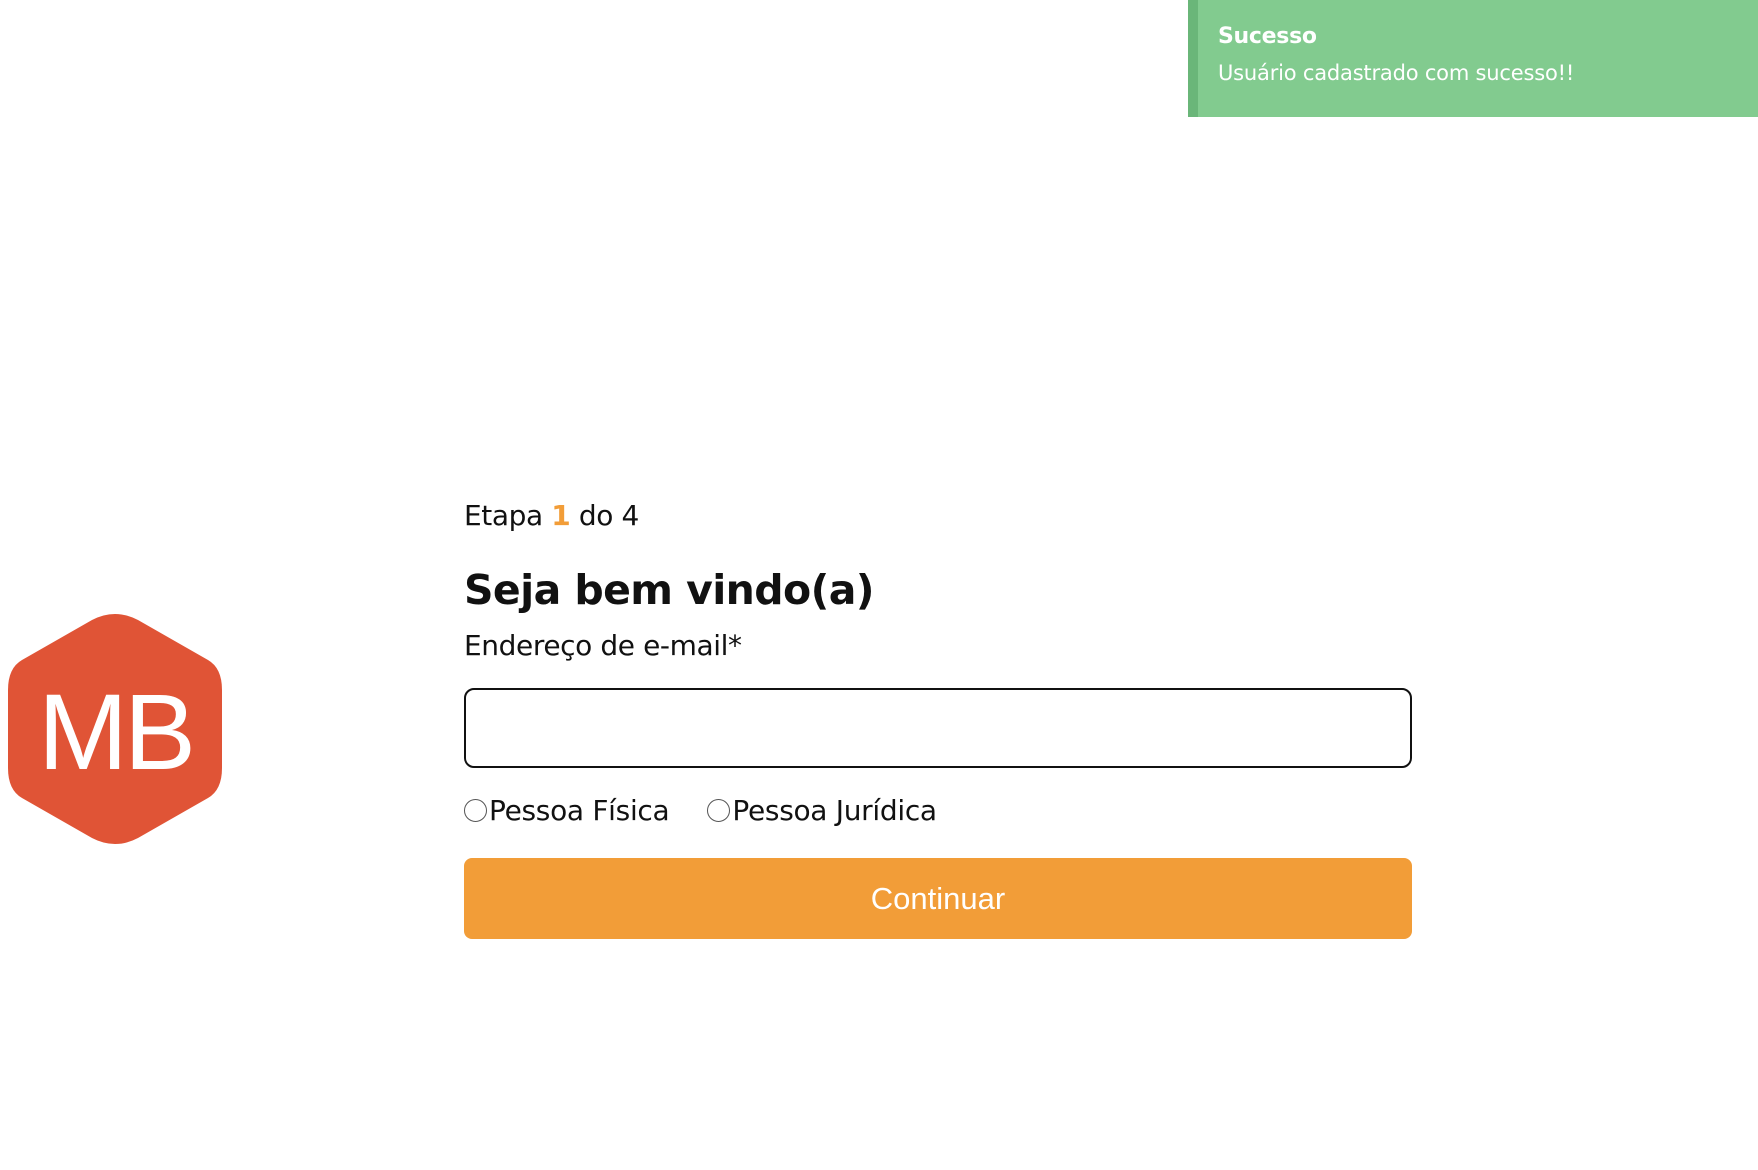 Image resolution: width=1758 pixels, height=1170 pixels. Describe the element at coordinates (561, 515) in the screenshot. I see `step-current: 1` at that location.